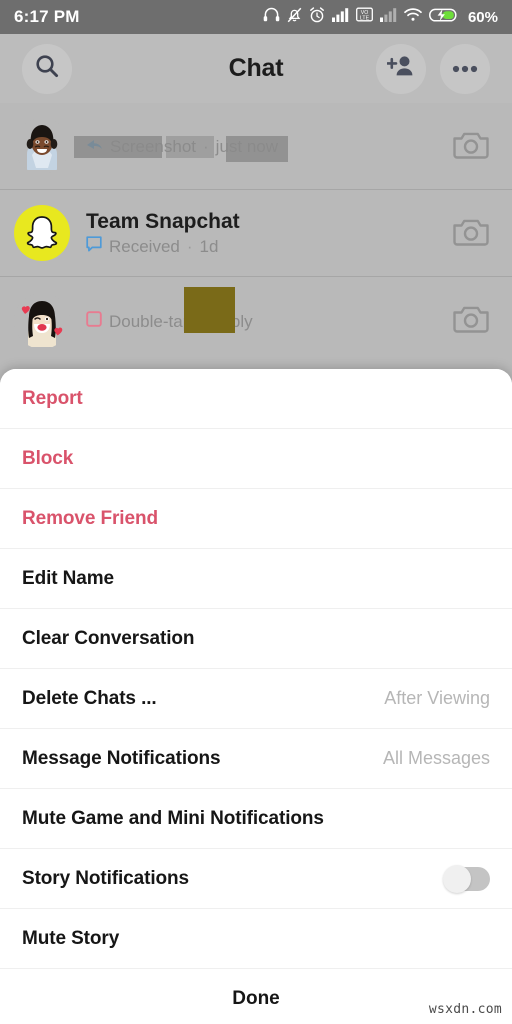 The width and height of the screenshot is (512, 1024). I want to click on chat-row: Team Snapchat Received · 1d, so click(256, 233).